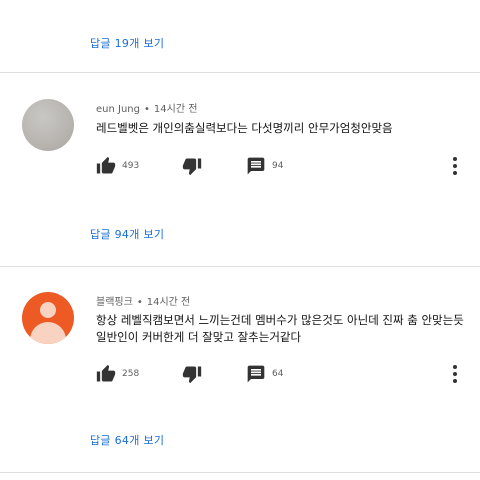  Describe the element at coordinates (127, 440) in the screenshot. I see `view-replies-link: 답글 64개 보기` at that location.